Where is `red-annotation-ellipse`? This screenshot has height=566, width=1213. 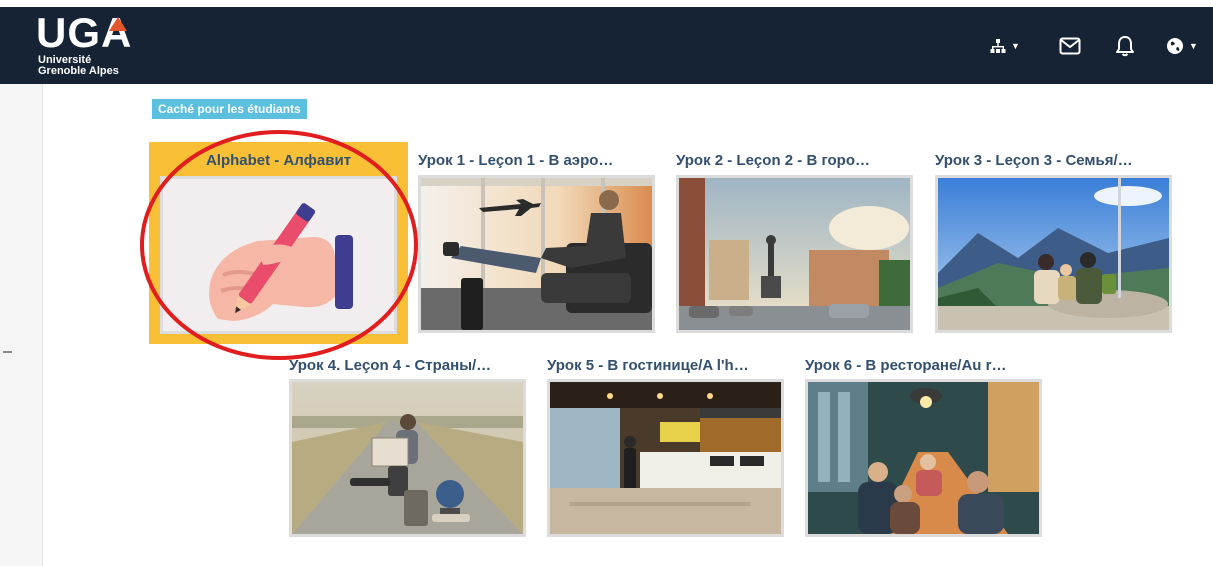 red-annotation-ellipse is located at coordinates (279, 245).